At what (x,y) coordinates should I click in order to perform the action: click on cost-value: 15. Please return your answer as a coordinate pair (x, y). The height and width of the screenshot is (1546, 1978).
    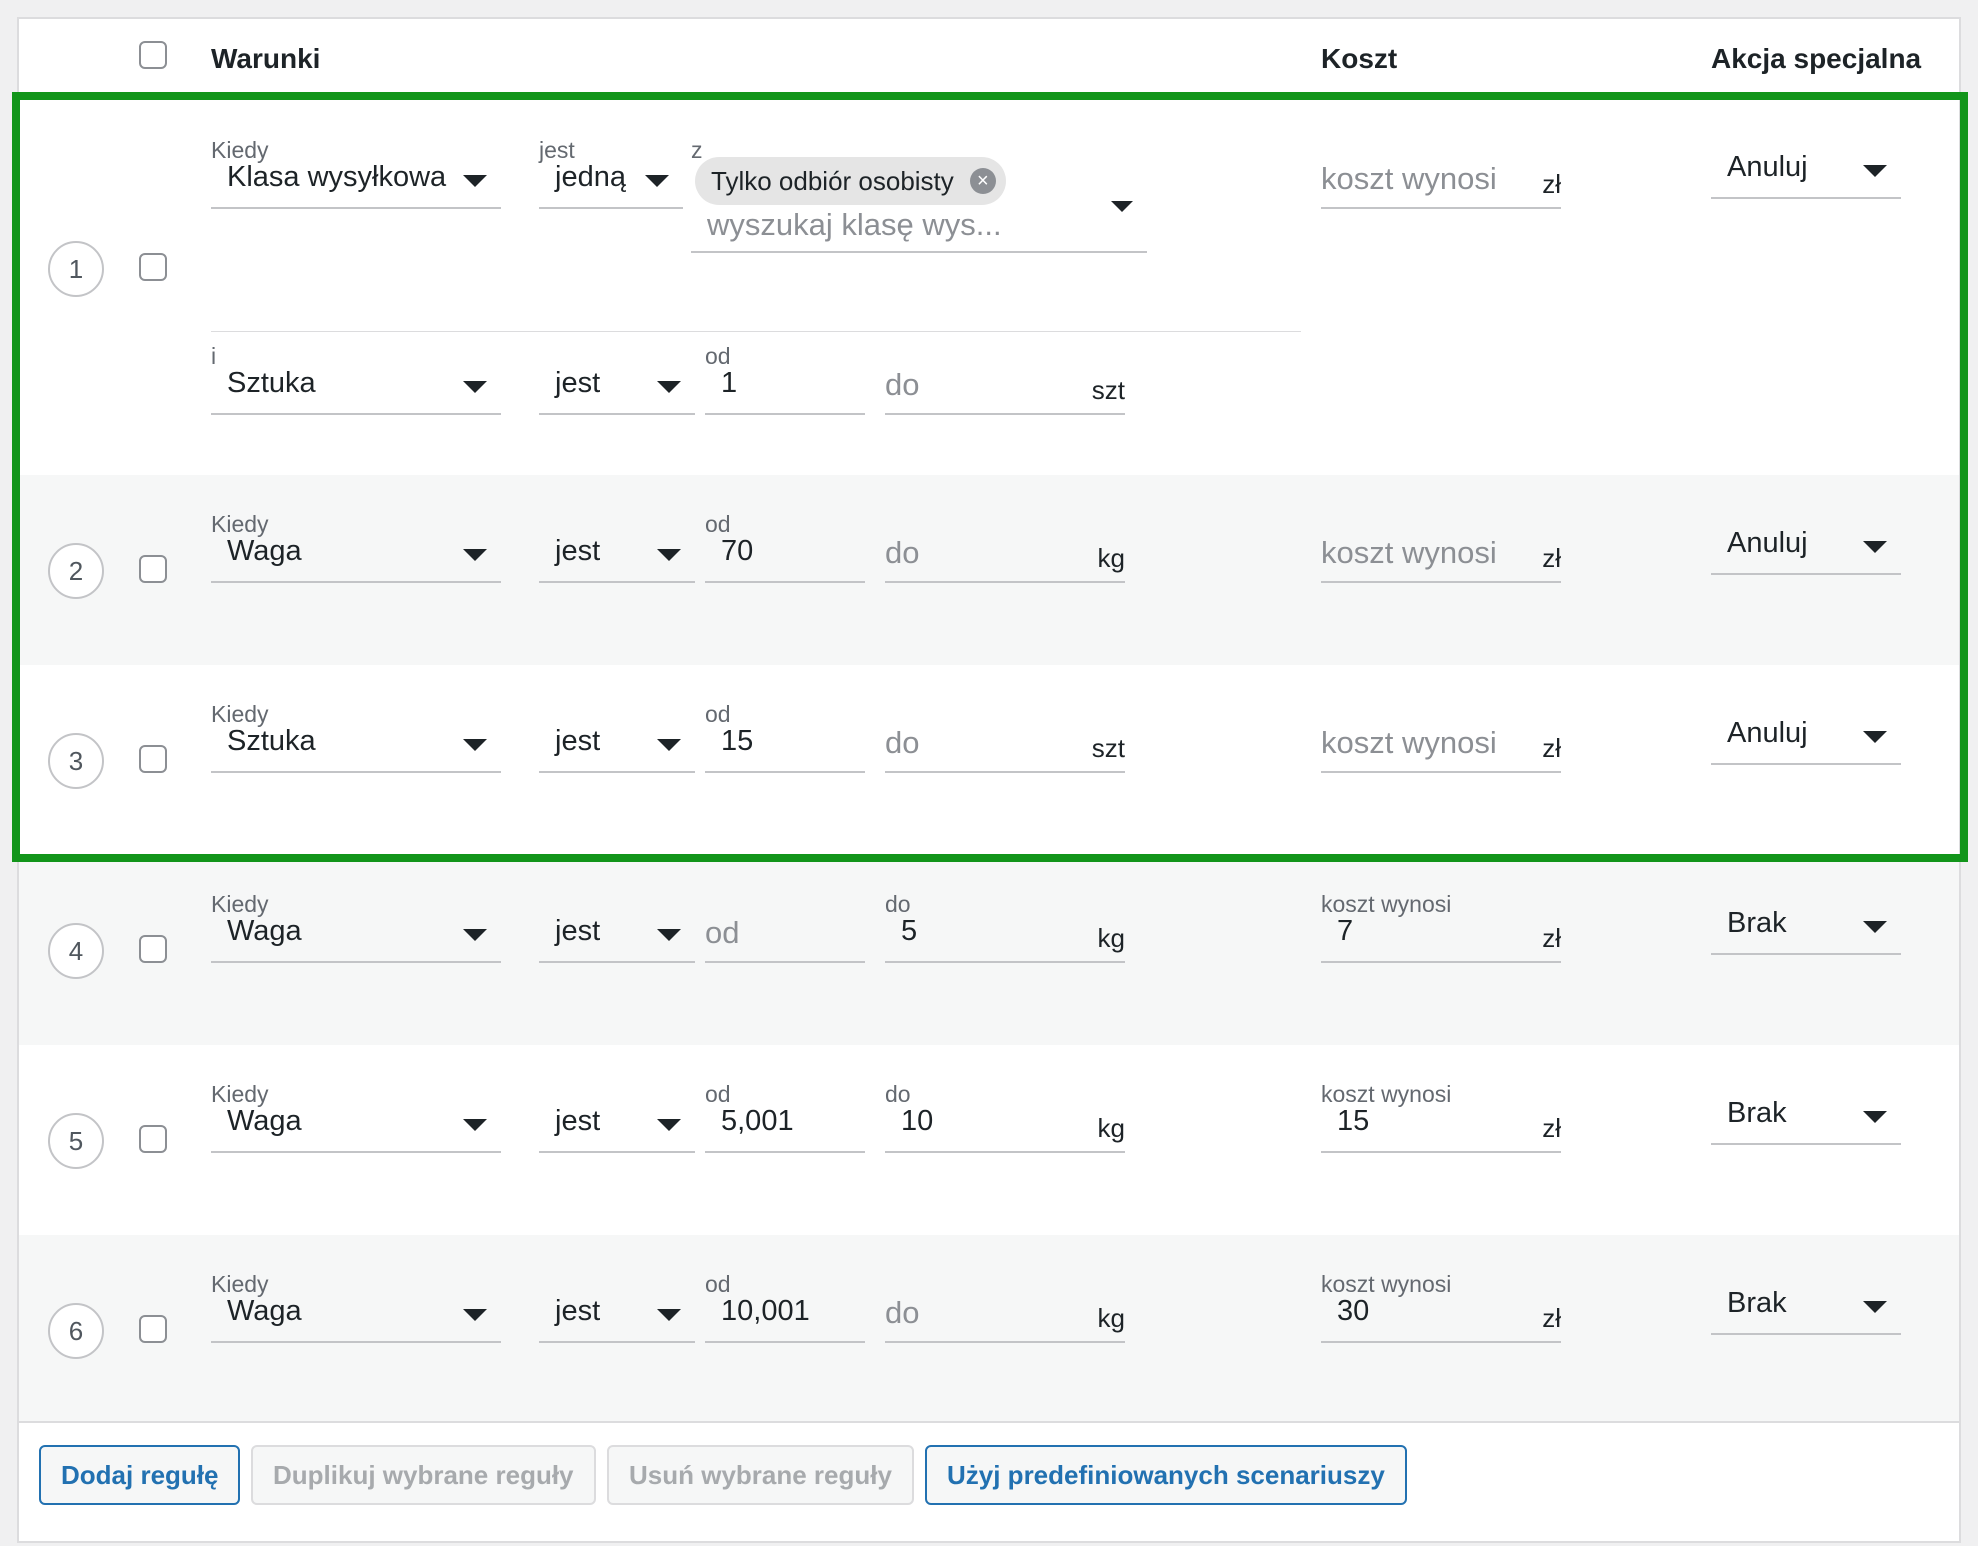
    Looking at the image, I should click on (1353, 1121).